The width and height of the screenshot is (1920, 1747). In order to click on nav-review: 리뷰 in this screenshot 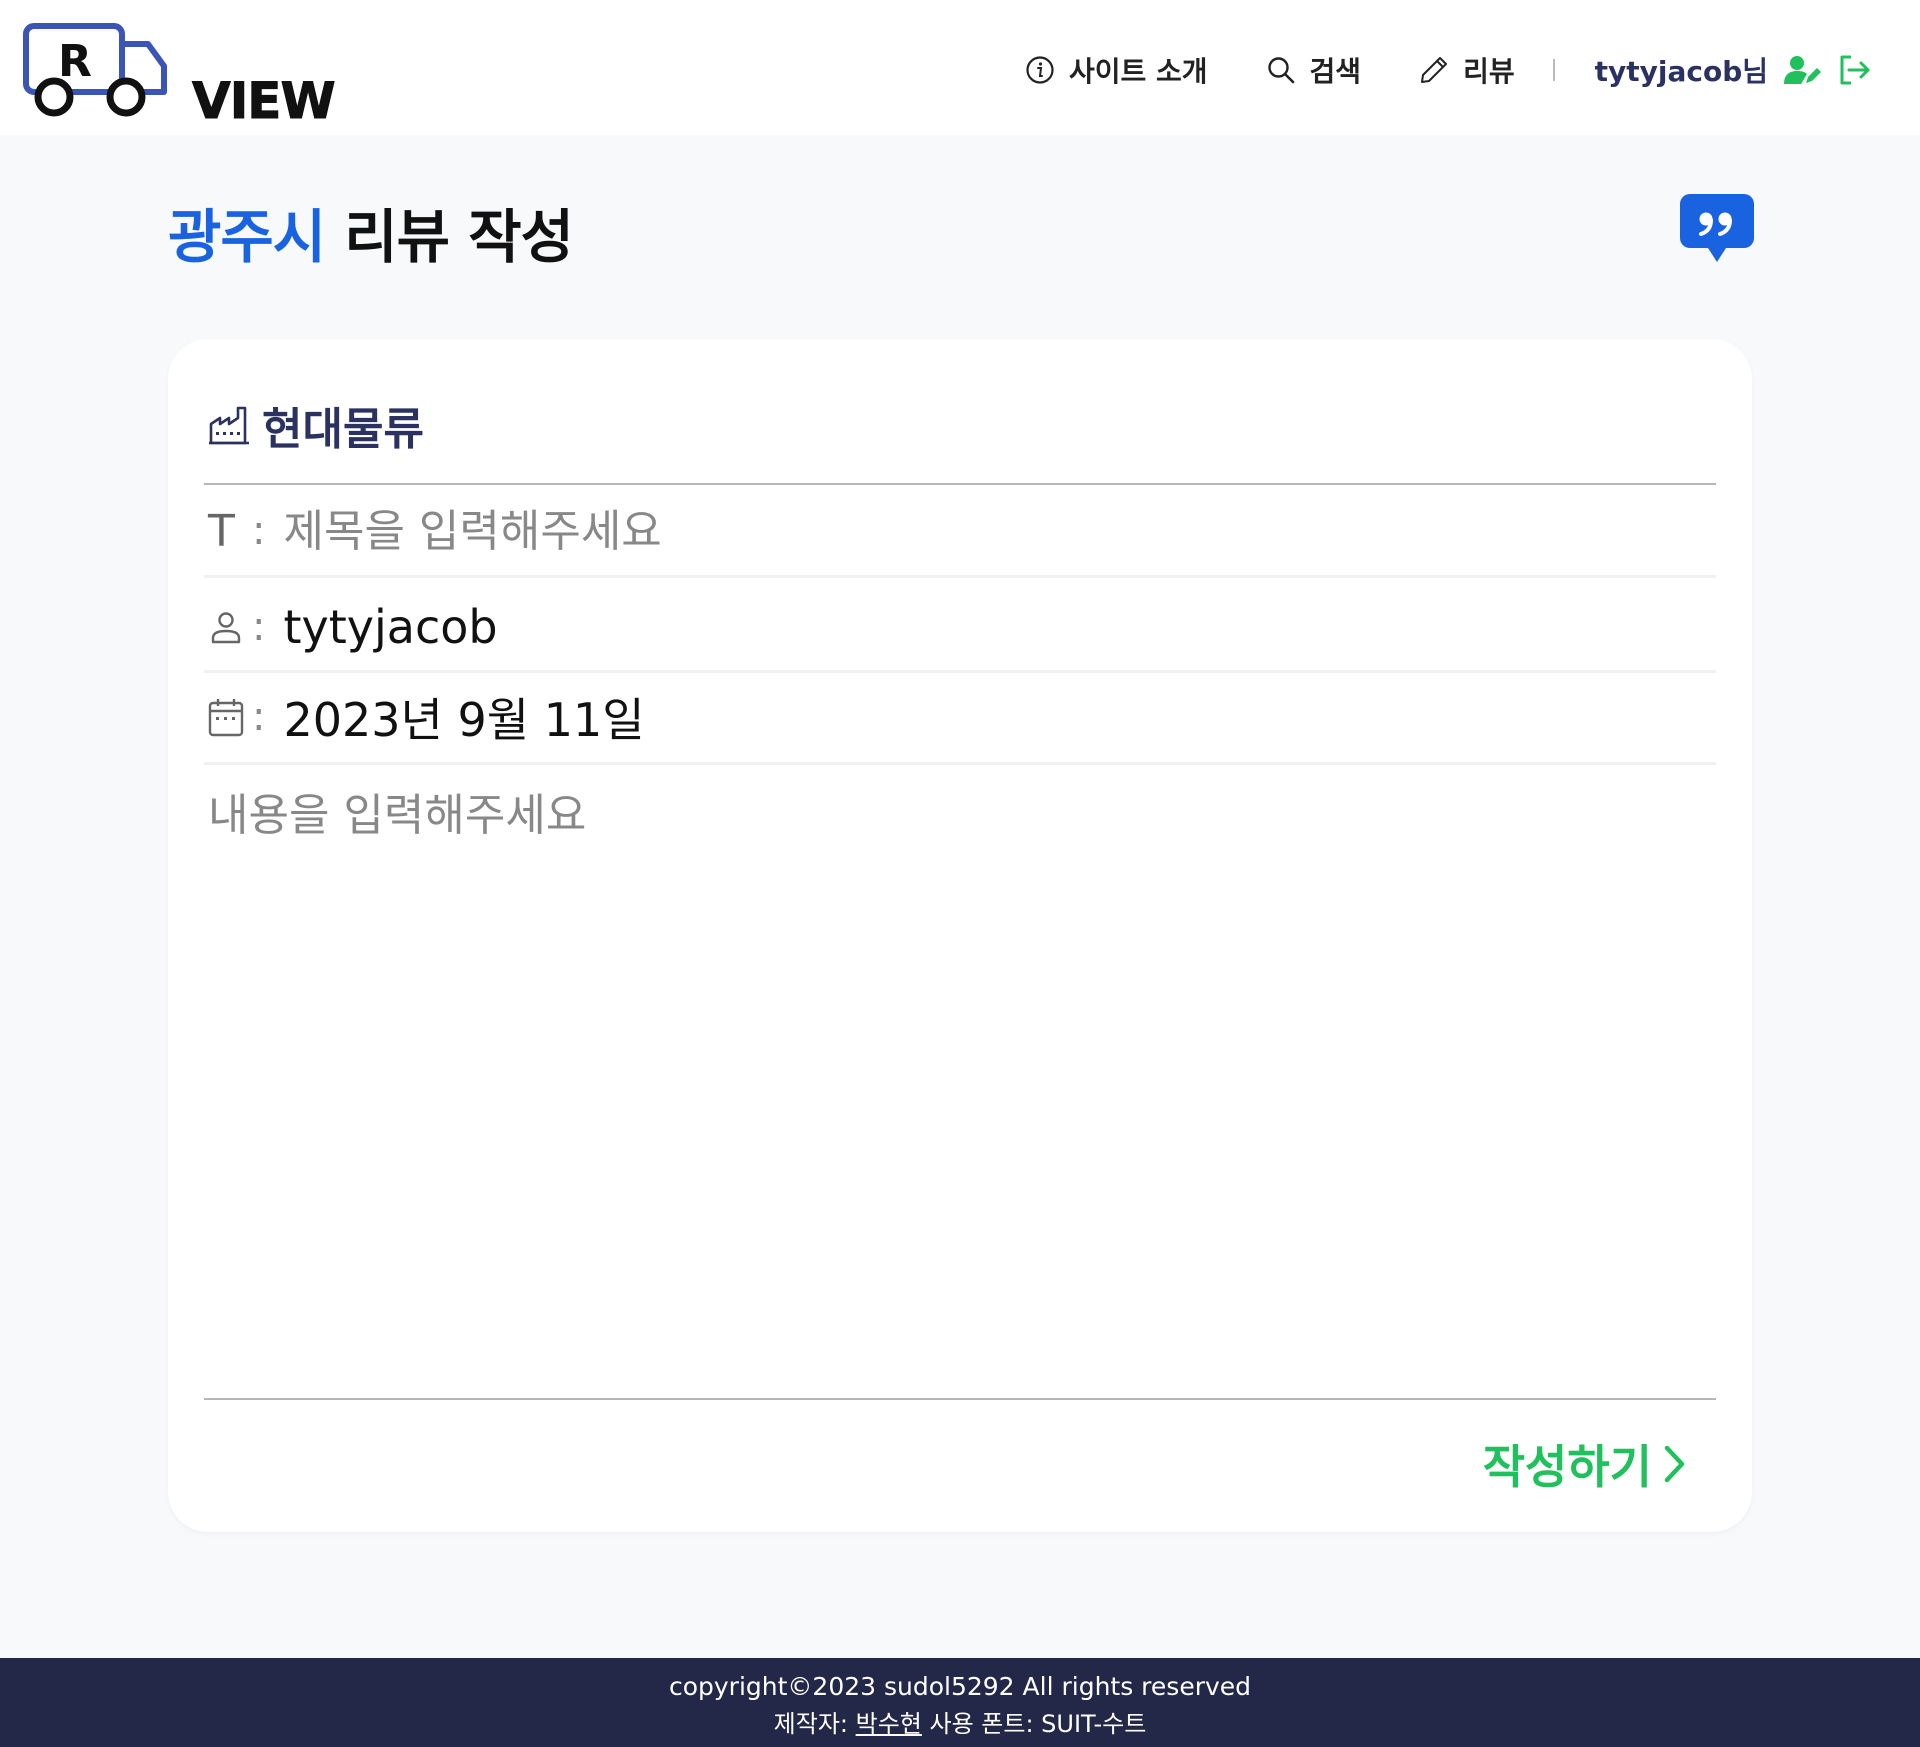, I will do `click(1467, 70)`.